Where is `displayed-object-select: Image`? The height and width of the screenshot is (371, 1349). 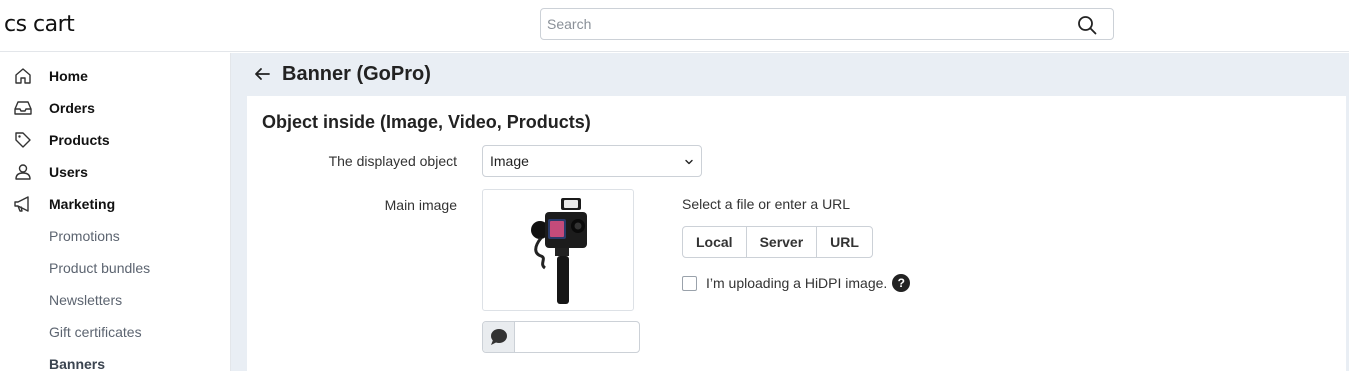 displayed-object-select: Image is located at coordinates (592, 161).